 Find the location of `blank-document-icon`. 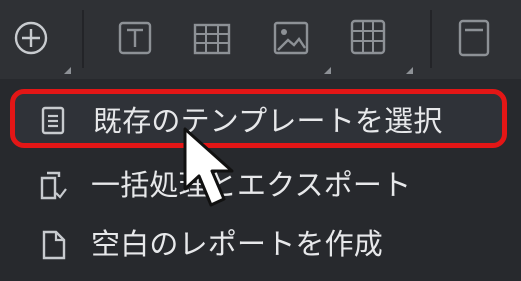

blank-document-icon is located at coordinates (54, 245).